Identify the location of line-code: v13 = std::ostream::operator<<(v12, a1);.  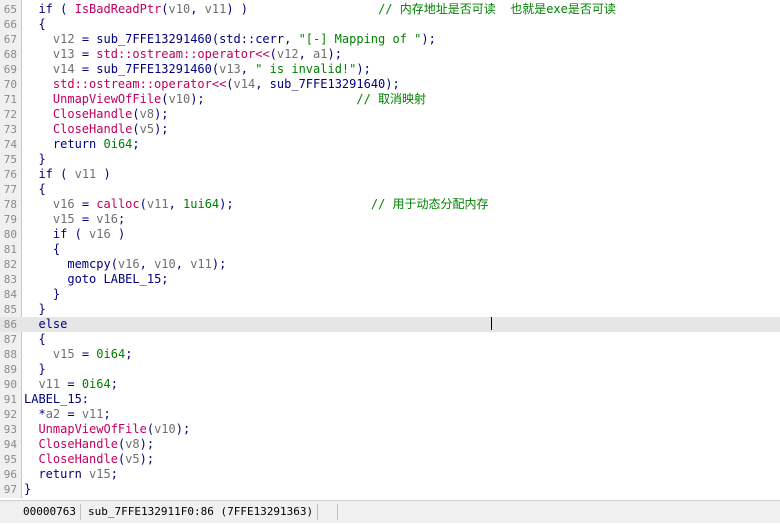
(183, 54).